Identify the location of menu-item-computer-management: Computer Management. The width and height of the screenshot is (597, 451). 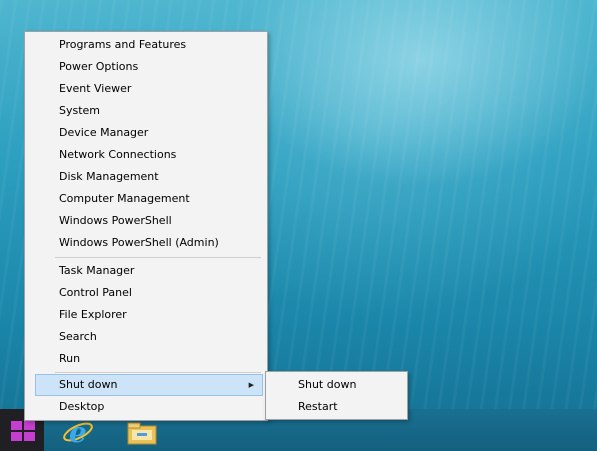
(149, 199).